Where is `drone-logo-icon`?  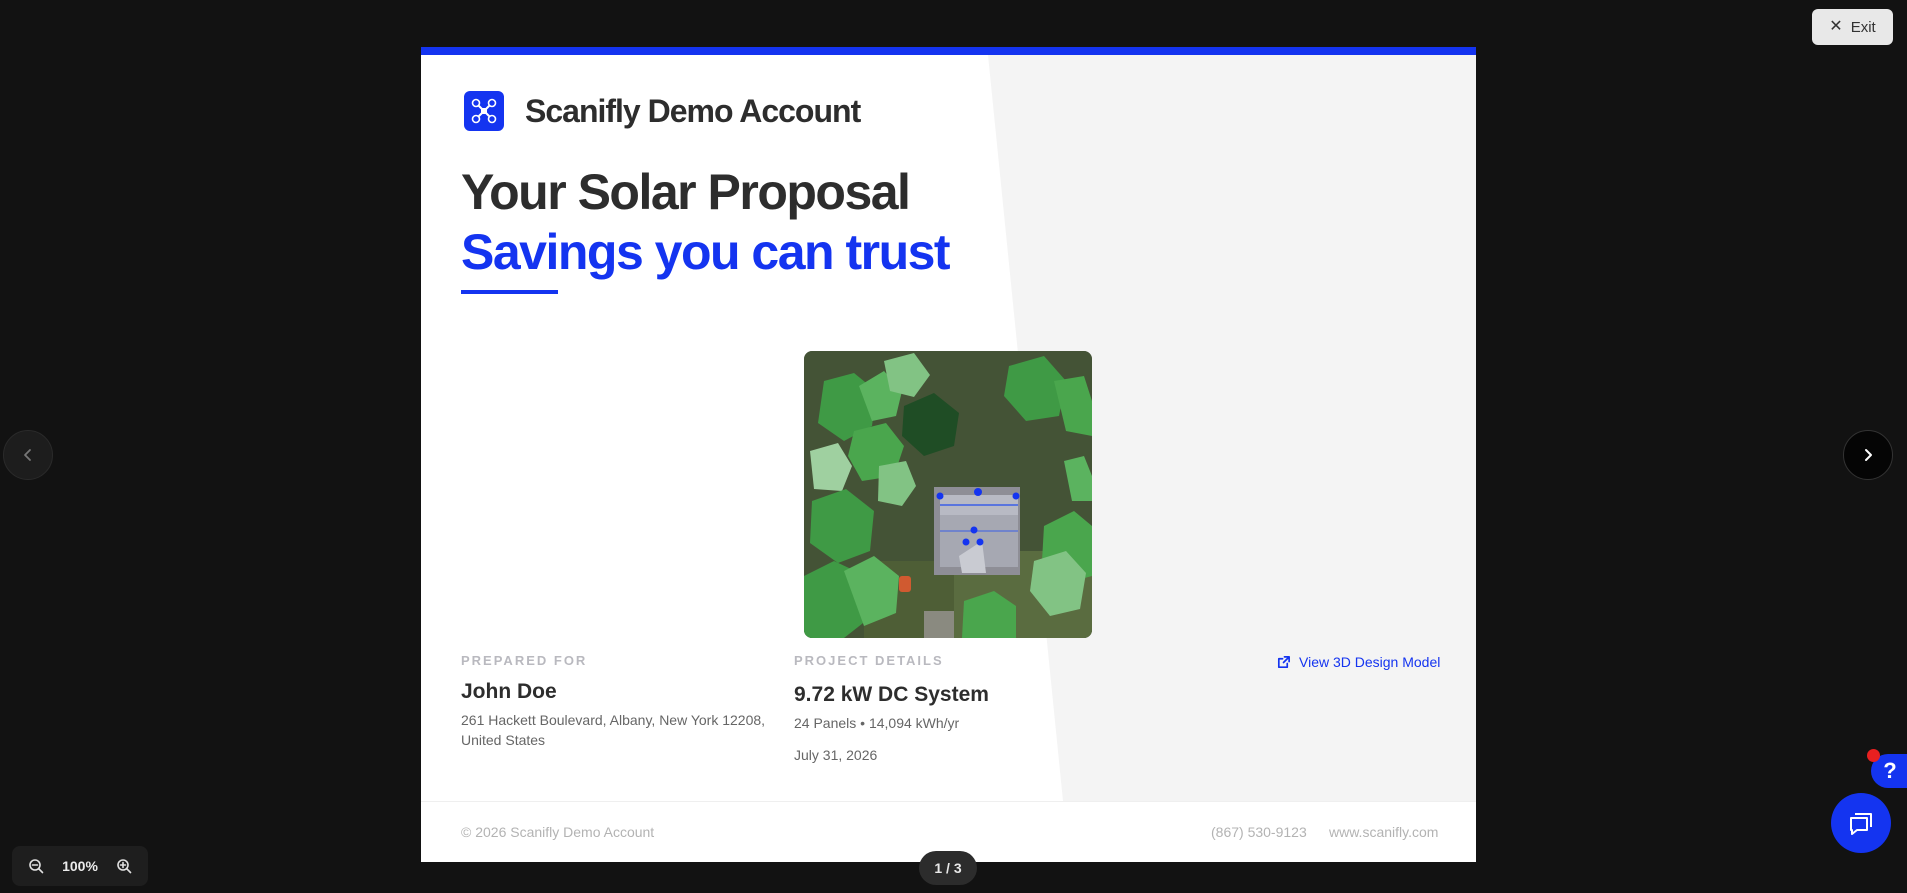 drone-logo-icon is located at coordinates (484, 111).